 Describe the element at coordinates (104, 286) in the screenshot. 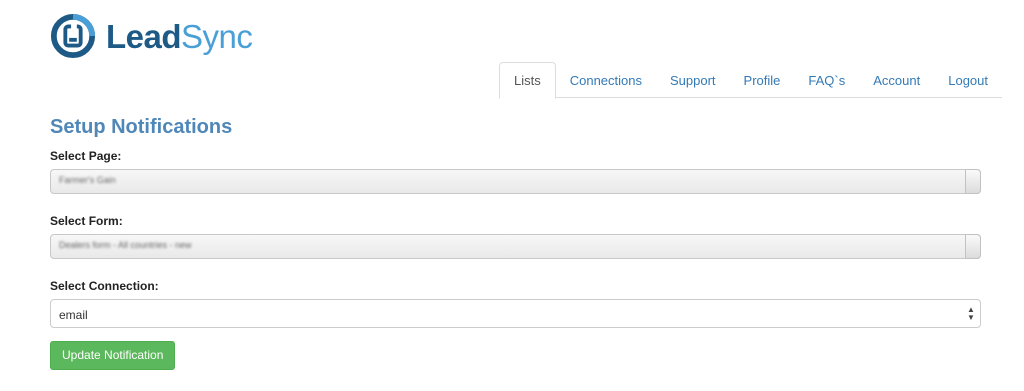

I see `select-connection-label: Select Connection:` at that location.